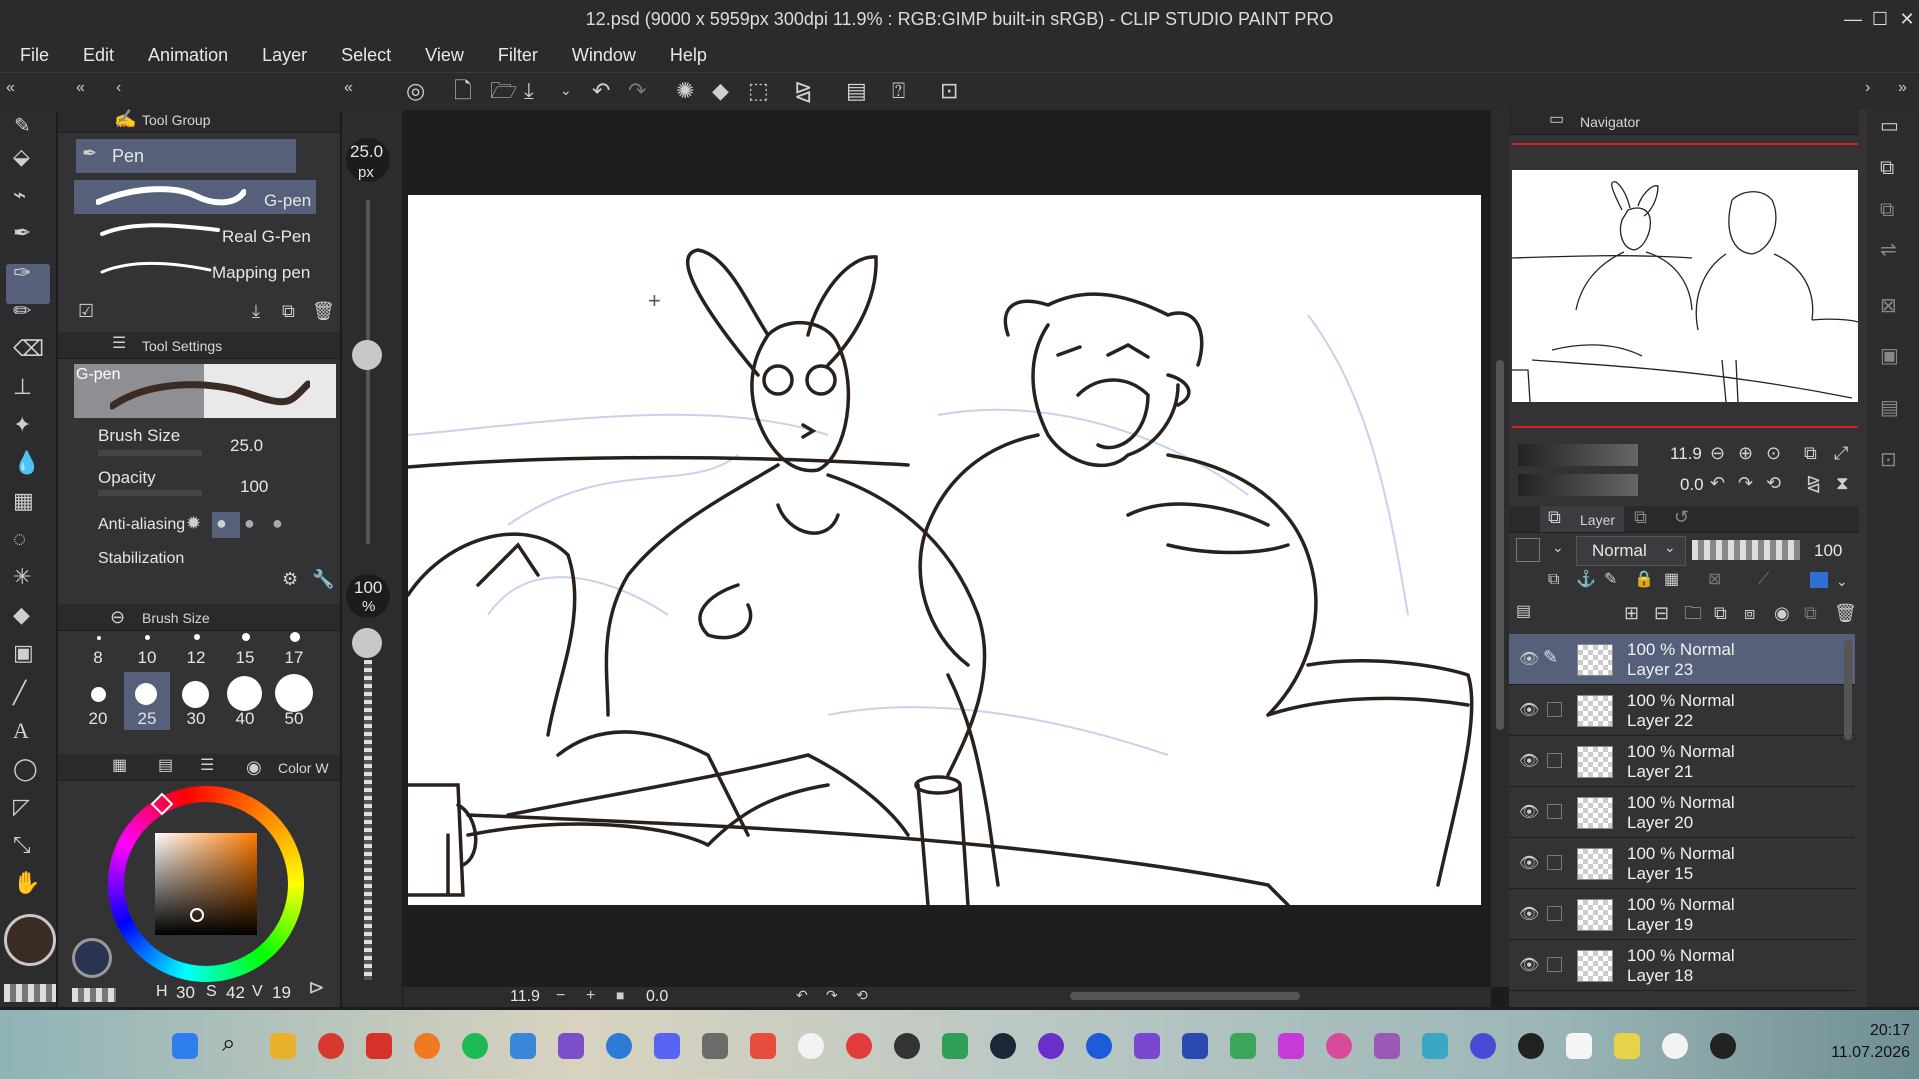  I want to click on sparkle-tool-icon: ✦, so click(22, 425).